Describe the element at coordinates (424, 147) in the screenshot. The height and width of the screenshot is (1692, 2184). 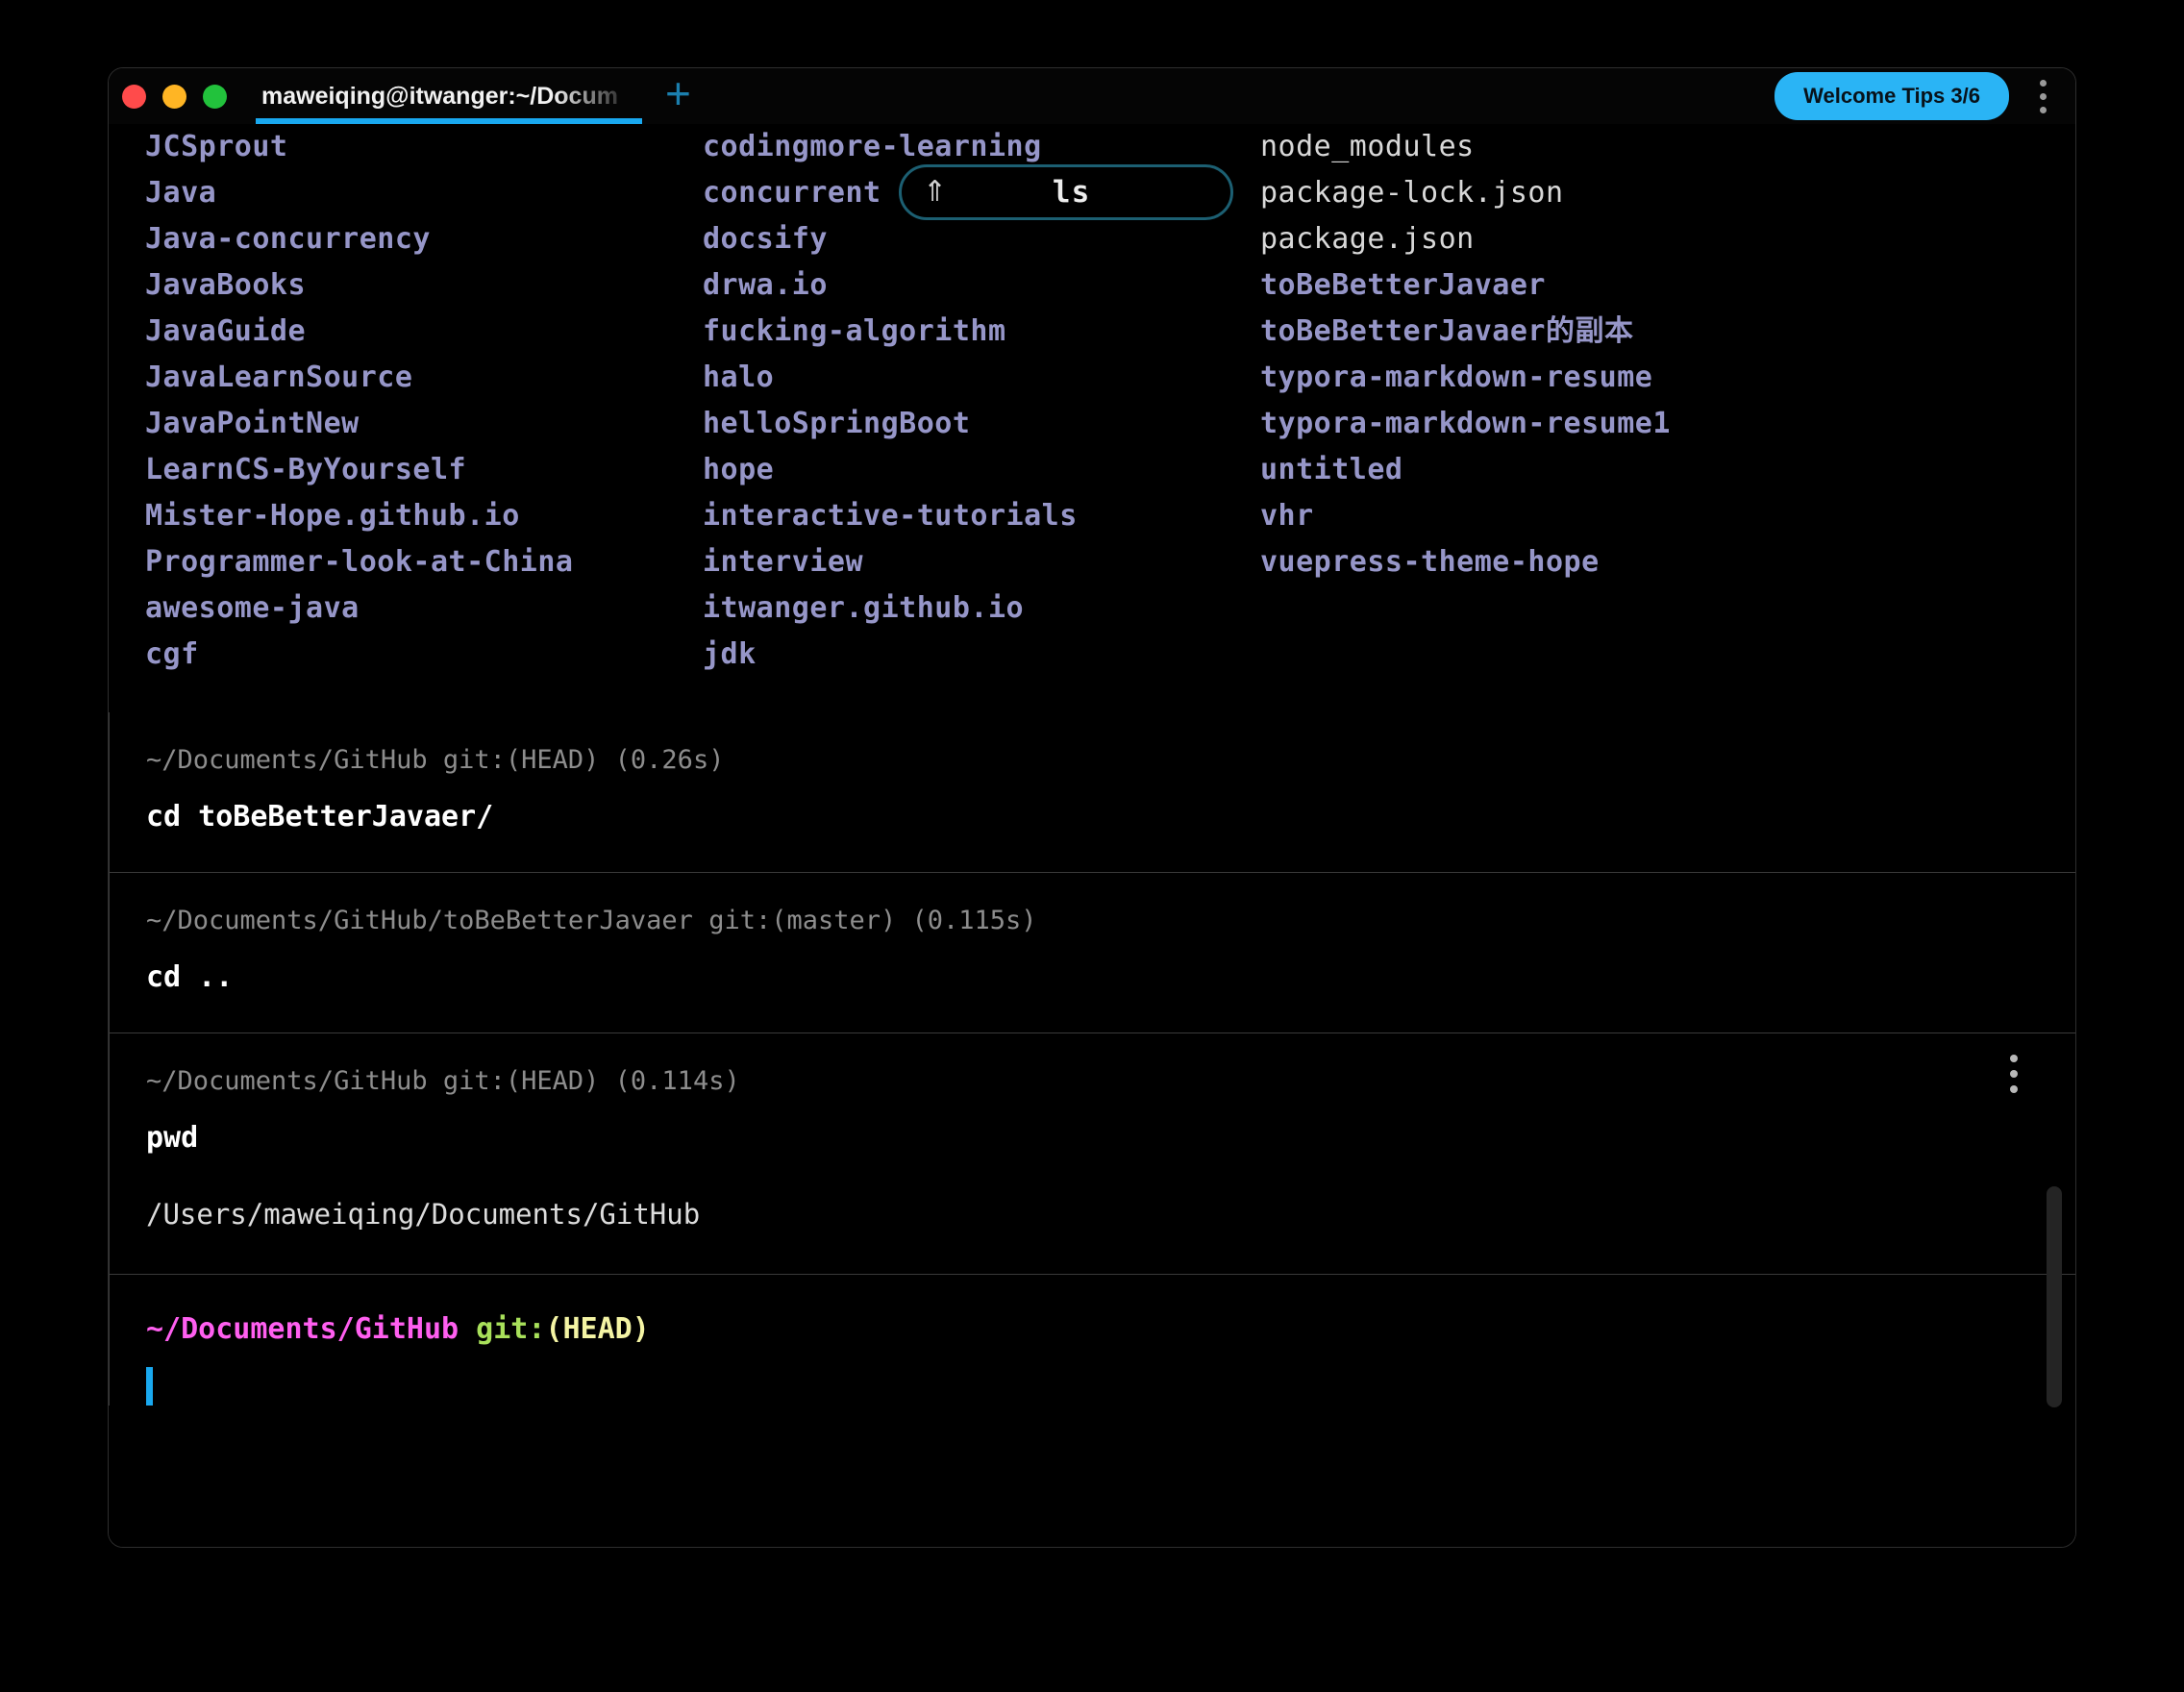
I see `ls-entry: JCSprout` at that location.